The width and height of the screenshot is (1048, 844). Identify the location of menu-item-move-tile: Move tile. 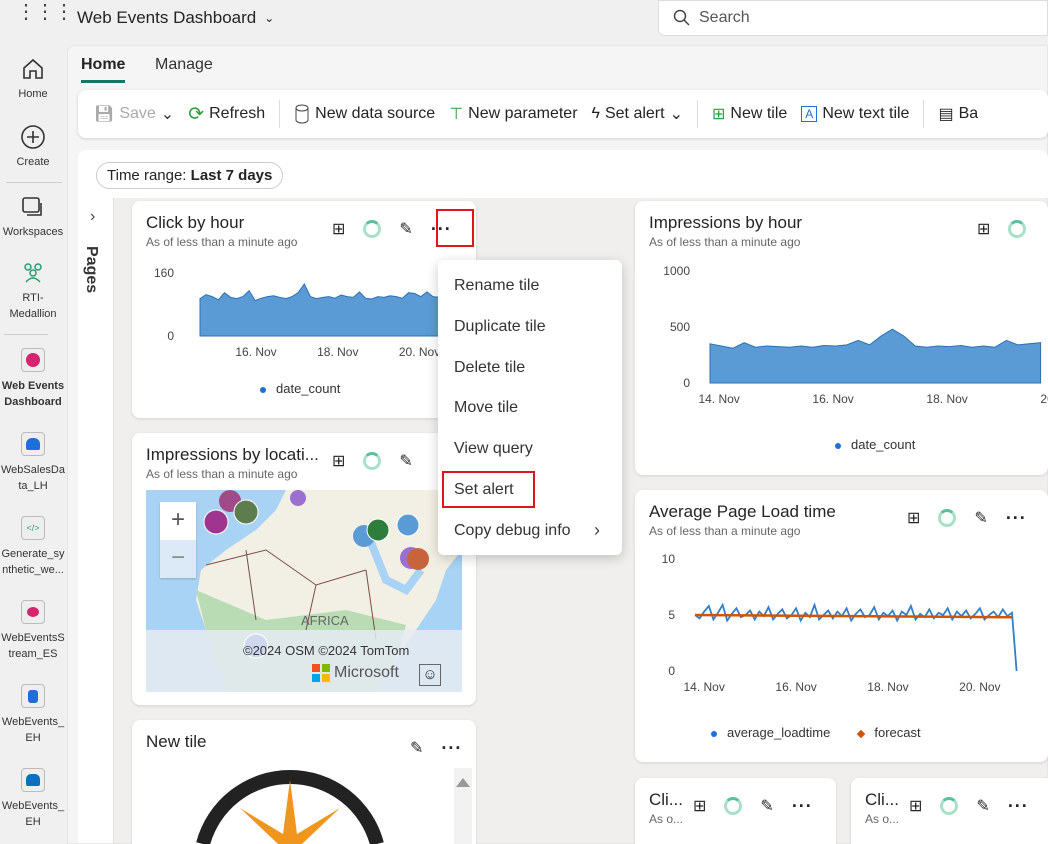
(486, 408).